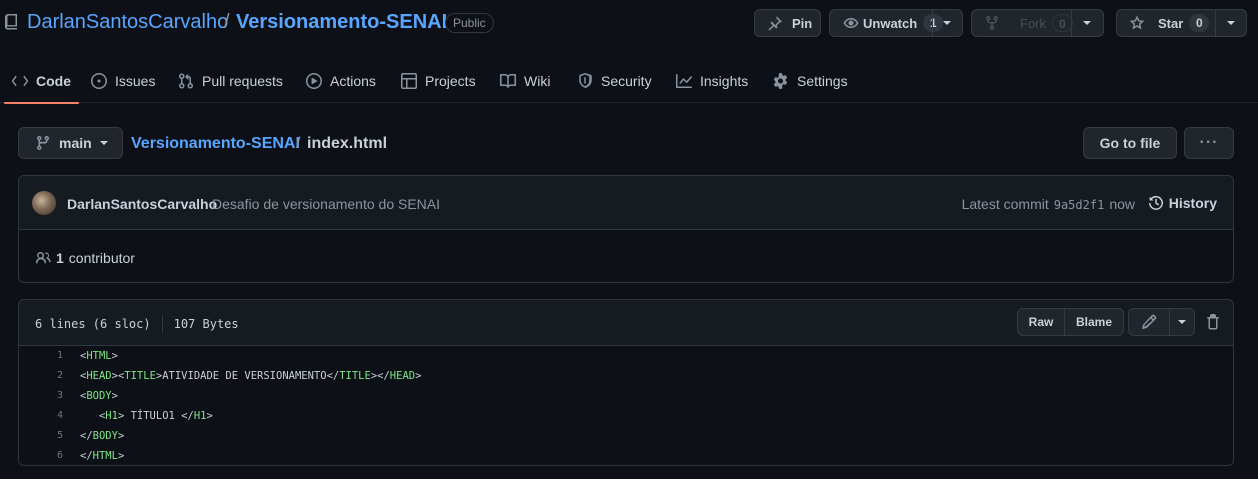 This screenshot has height=479, width=1258. I want to click on edit-button-group, so click(1161, 322).